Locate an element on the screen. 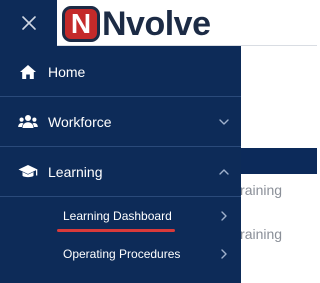 This screenshot has width=320, height=283. close-menu-button is located at coordinates (28, 23).